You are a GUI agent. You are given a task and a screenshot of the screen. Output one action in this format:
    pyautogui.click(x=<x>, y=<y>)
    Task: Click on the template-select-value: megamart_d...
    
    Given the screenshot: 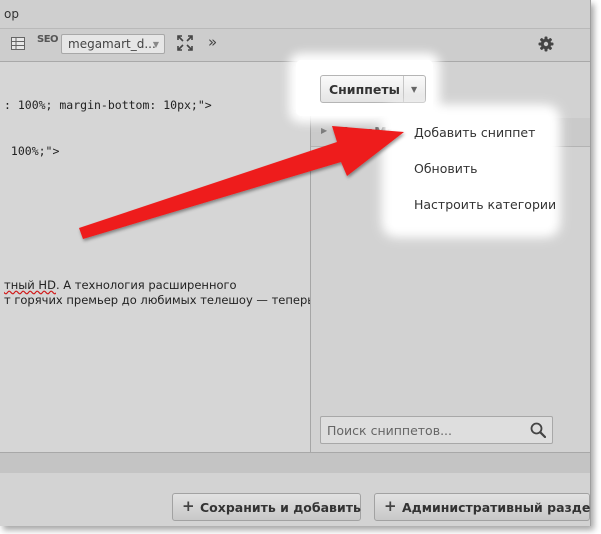 What is the action you would take?
    pyautogui.click(x=112, y=44)
    